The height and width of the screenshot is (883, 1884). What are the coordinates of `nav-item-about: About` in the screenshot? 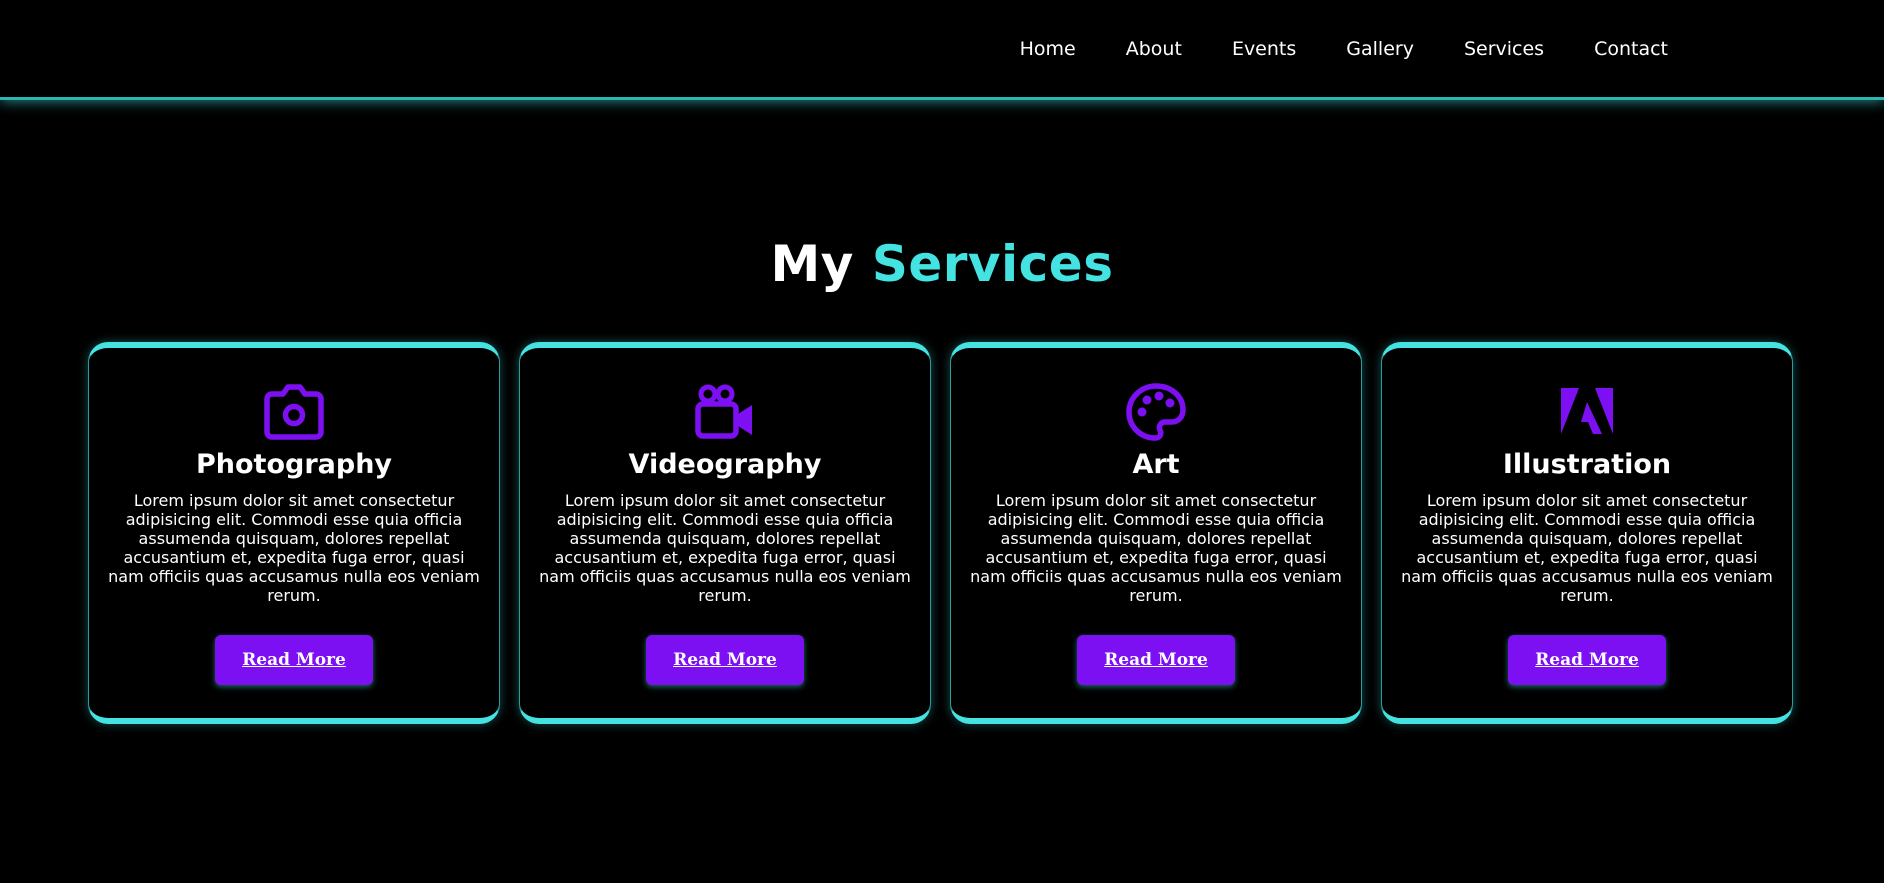 It's located at (1154, 49).